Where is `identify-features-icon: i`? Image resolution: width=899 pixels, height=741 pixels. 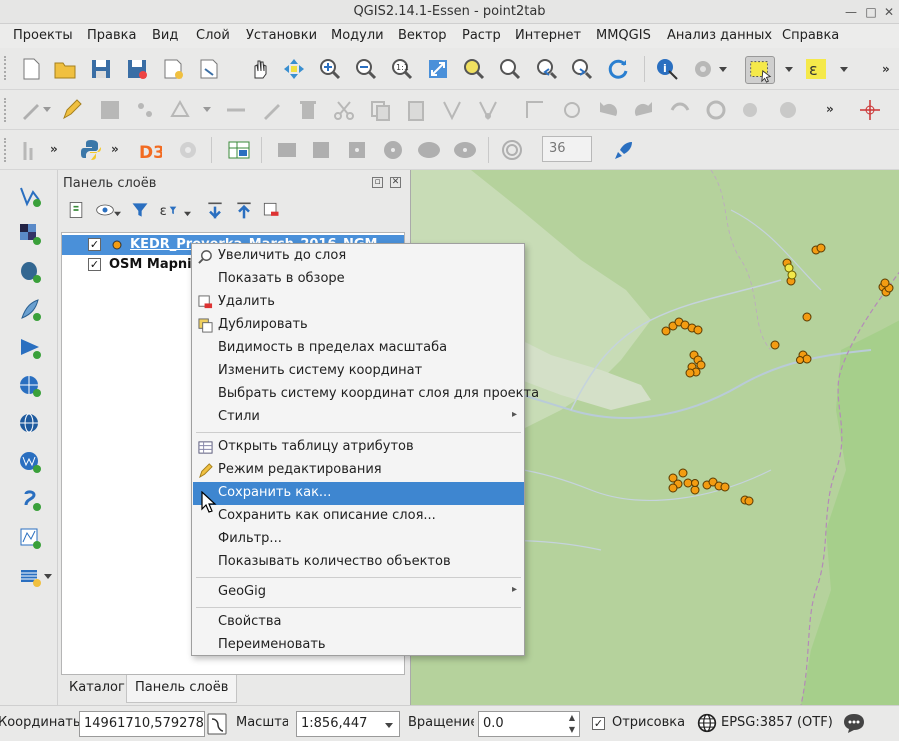 identify-features-icon: i is located at coordinates (667, 69).